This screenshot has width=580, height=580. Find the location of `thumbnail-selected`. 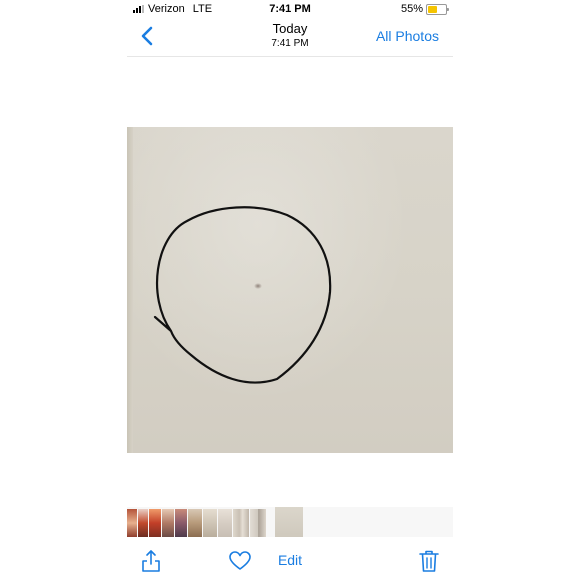

thumbnail-selected is located at coordinates (289, 522).